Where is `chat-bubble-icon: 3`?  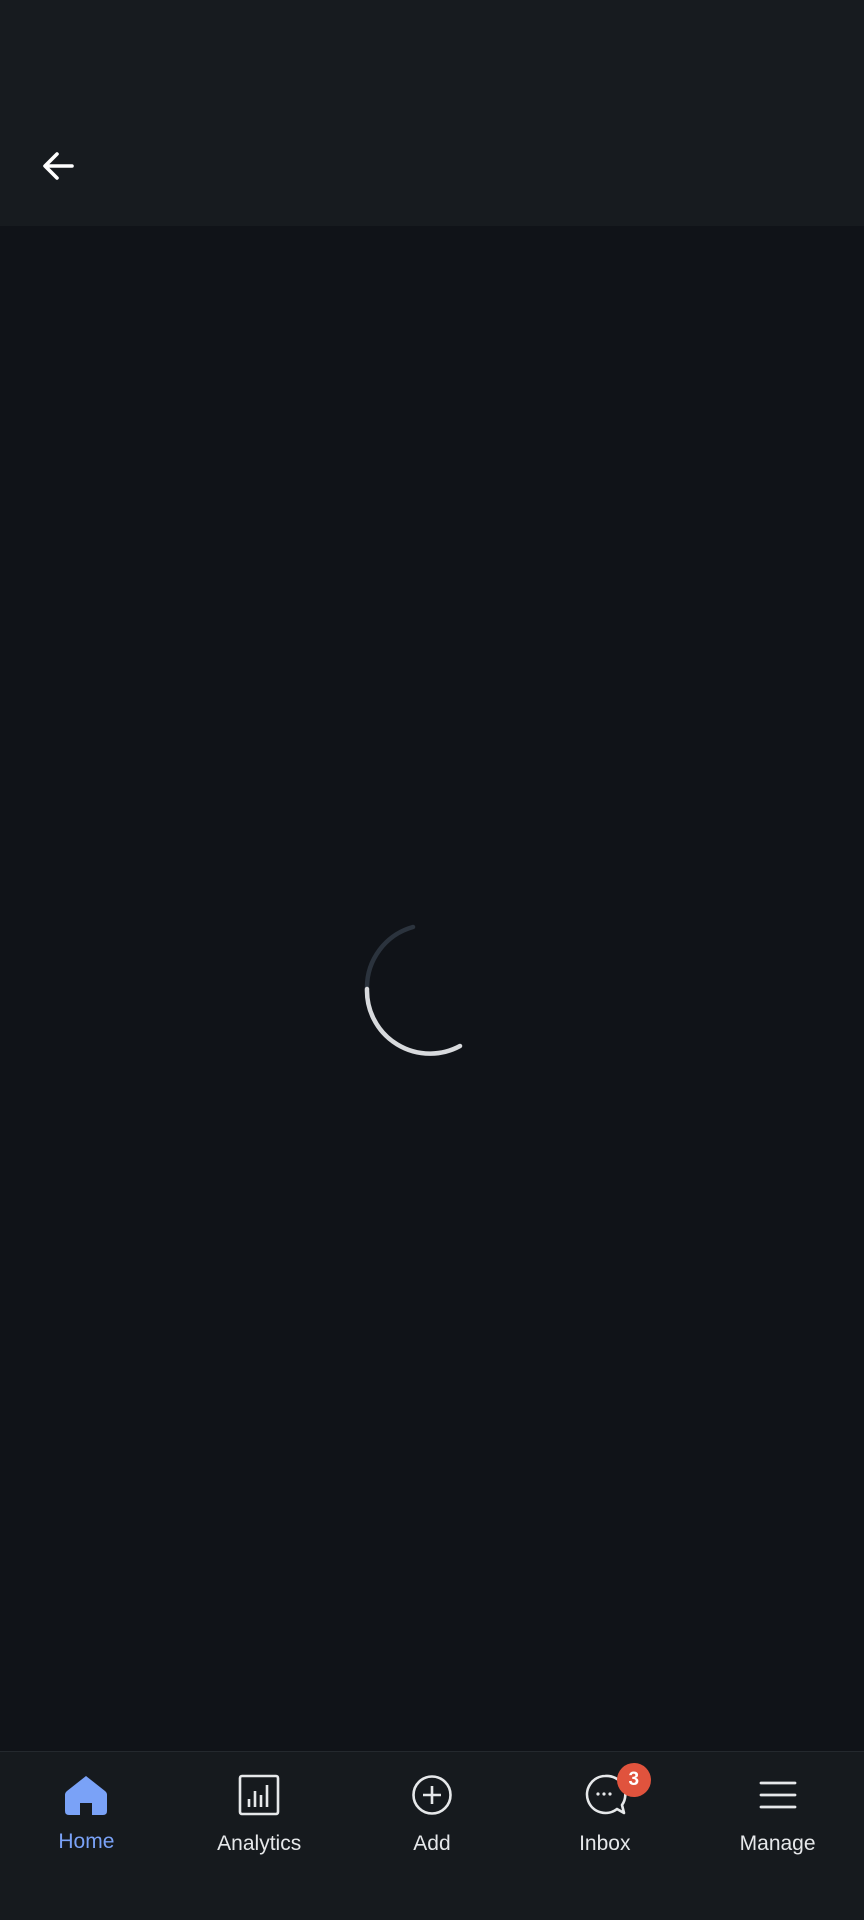 chat-bubble-icon: 3 is located at coordinates (616, 1791).